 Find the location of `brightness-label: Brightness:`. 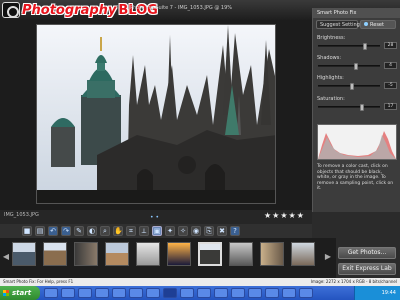

brightness-label: Brightness: is located at coordinates (331, 38).